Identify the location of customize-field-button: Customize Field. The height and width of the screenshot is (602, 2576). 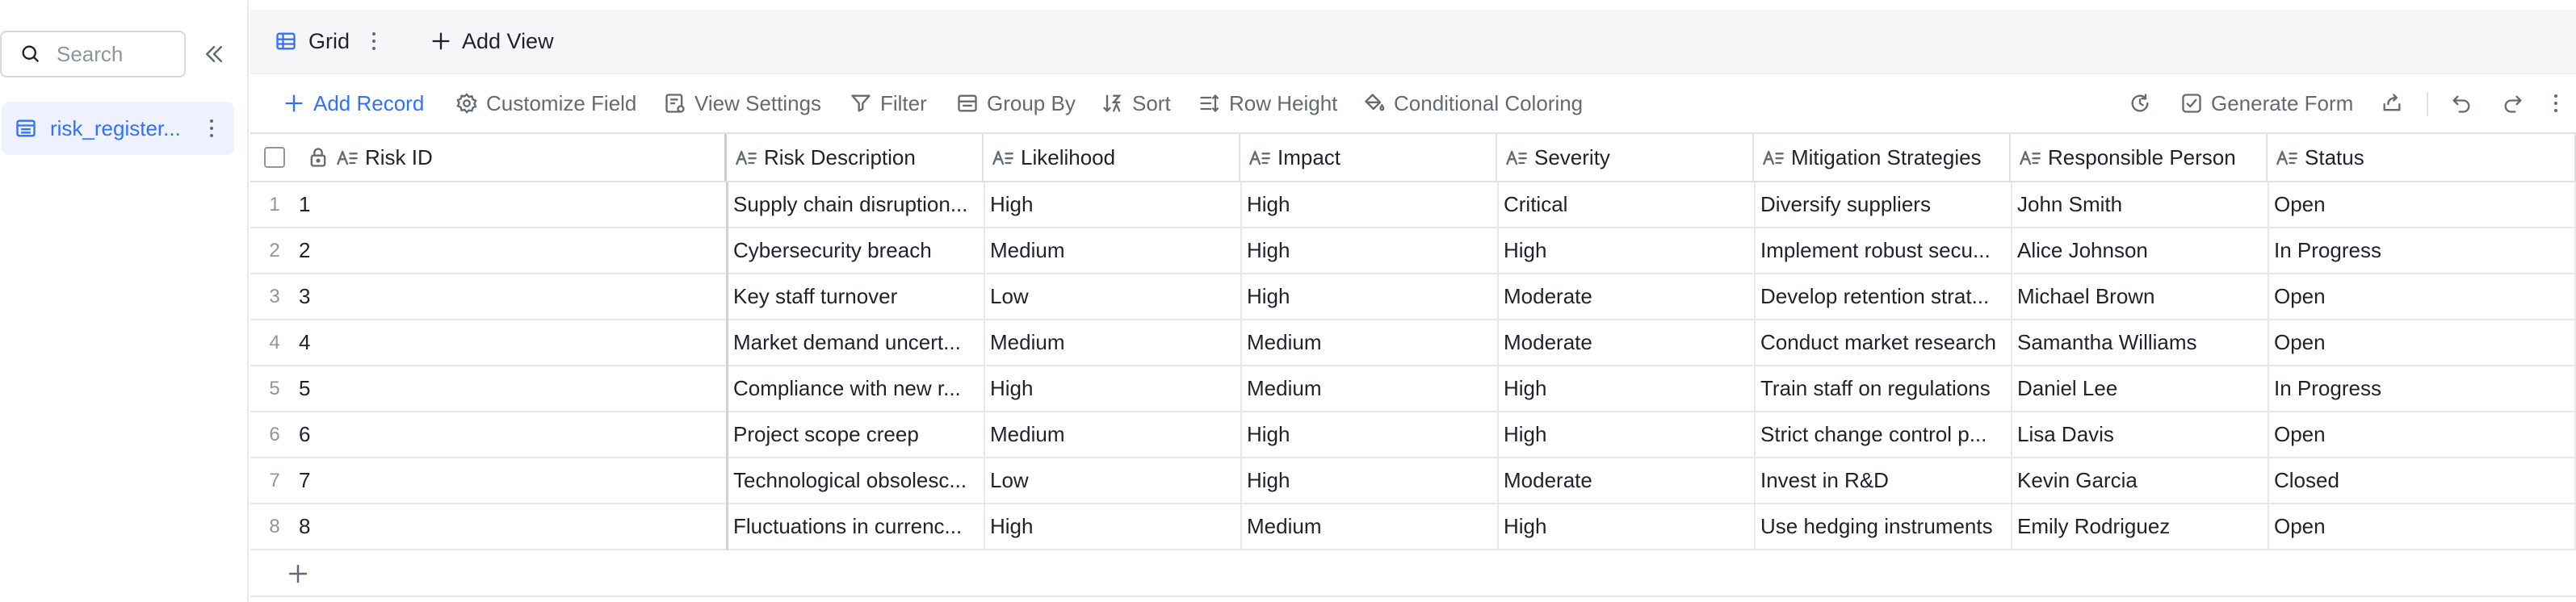
(545, 103).